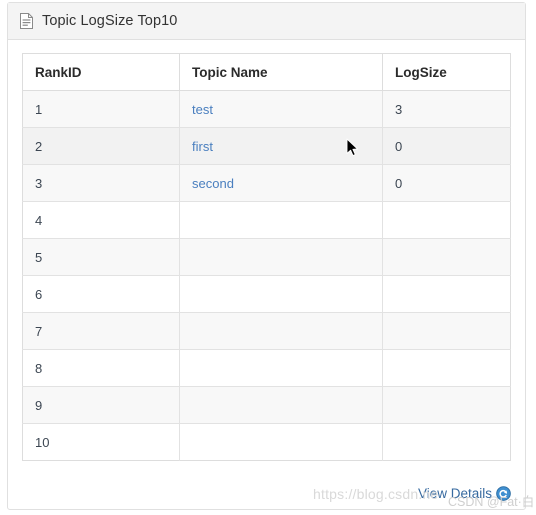  What do you see at coordinates (101, 257) in the screenshot?
I see `cell-rankid: 5` at bounding box center [101, 257].